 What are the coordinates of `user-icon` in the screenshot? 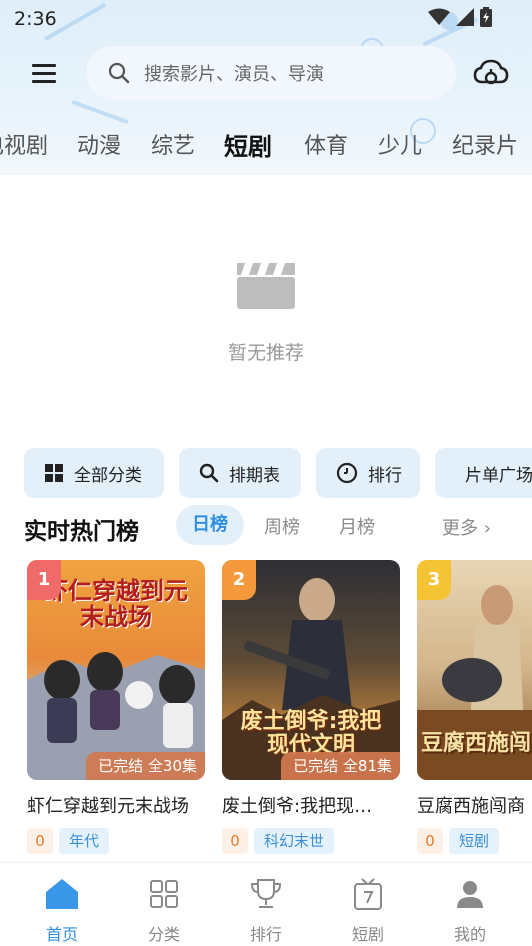 It's located at (470, 894).